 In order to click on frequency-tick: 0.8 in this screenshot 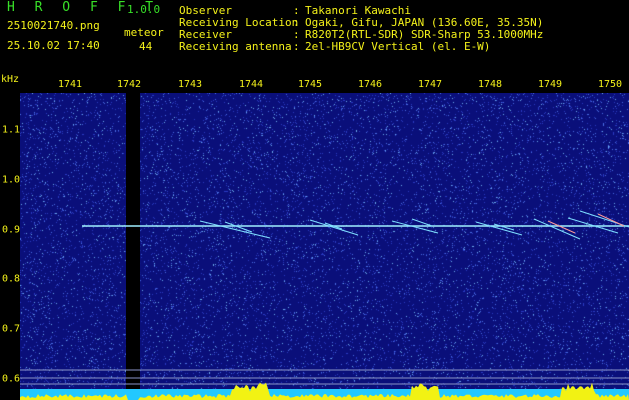, I will do `click(11, 279)`.